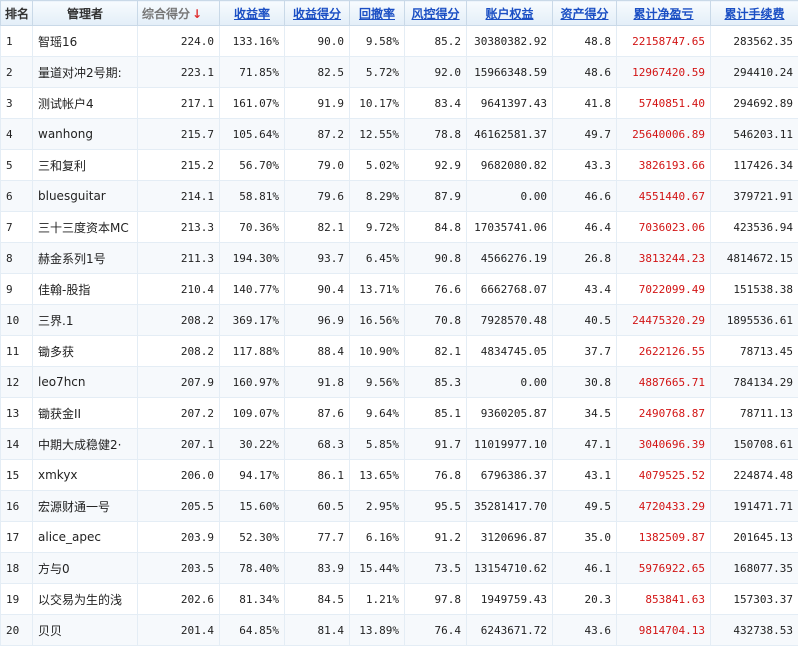  Describe the element at coordinates (754, 72) in the screenshot. I see `cell-fees: 294410.24` at that location.